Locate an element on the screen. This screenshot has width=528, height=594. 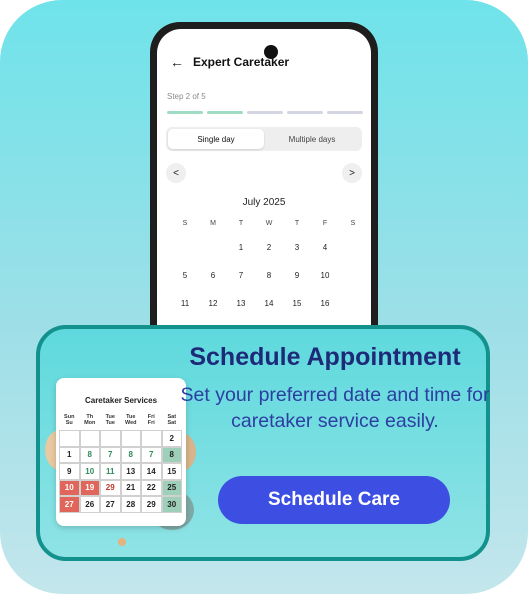
calendar-day: 11 is located at coordinates (185, 303).